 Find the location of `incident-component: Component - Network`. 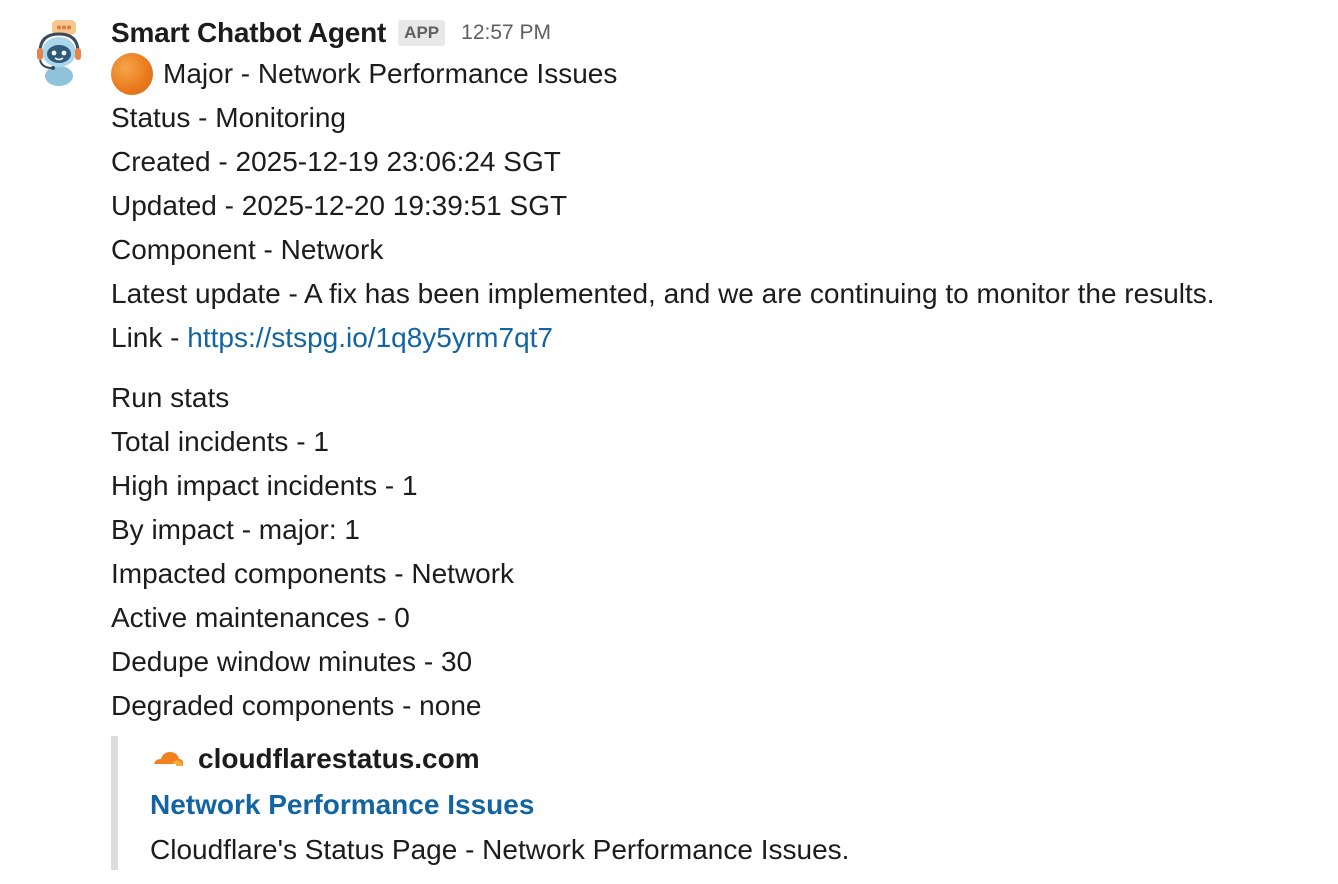

incident-component: Component - Network is located at coordinates (247, 249).